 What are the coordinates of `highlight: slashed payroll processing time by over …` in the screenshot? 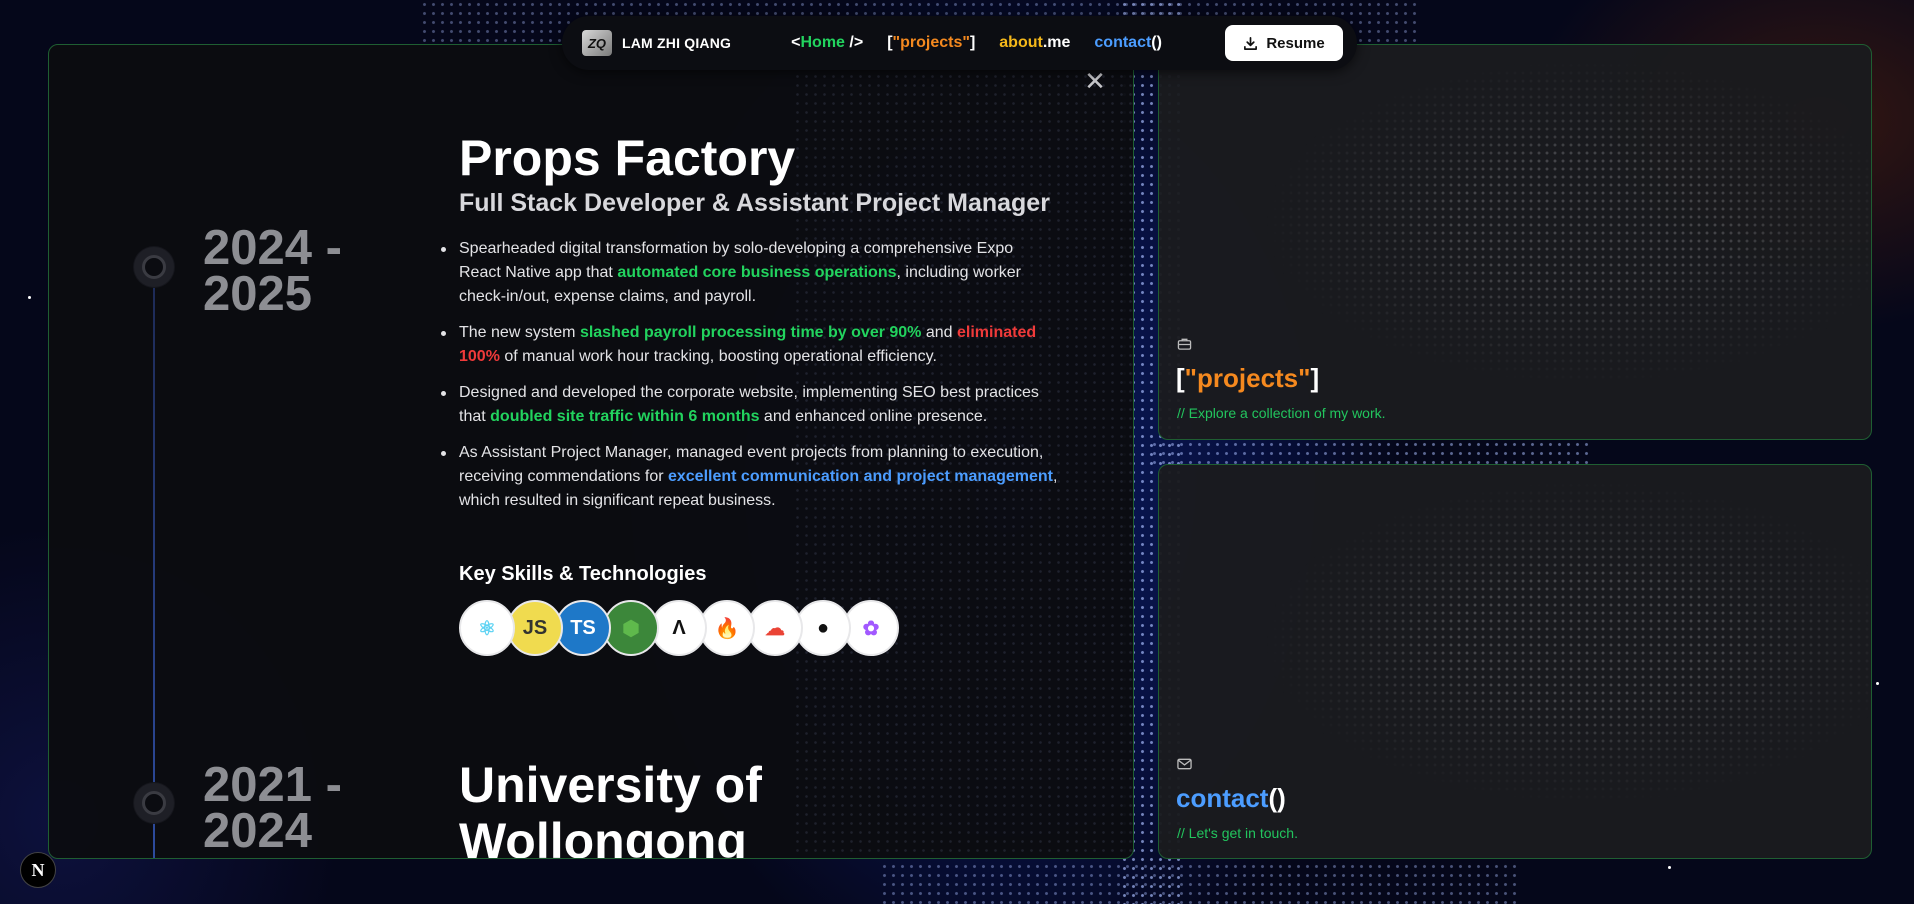 It's located at (750, 332).